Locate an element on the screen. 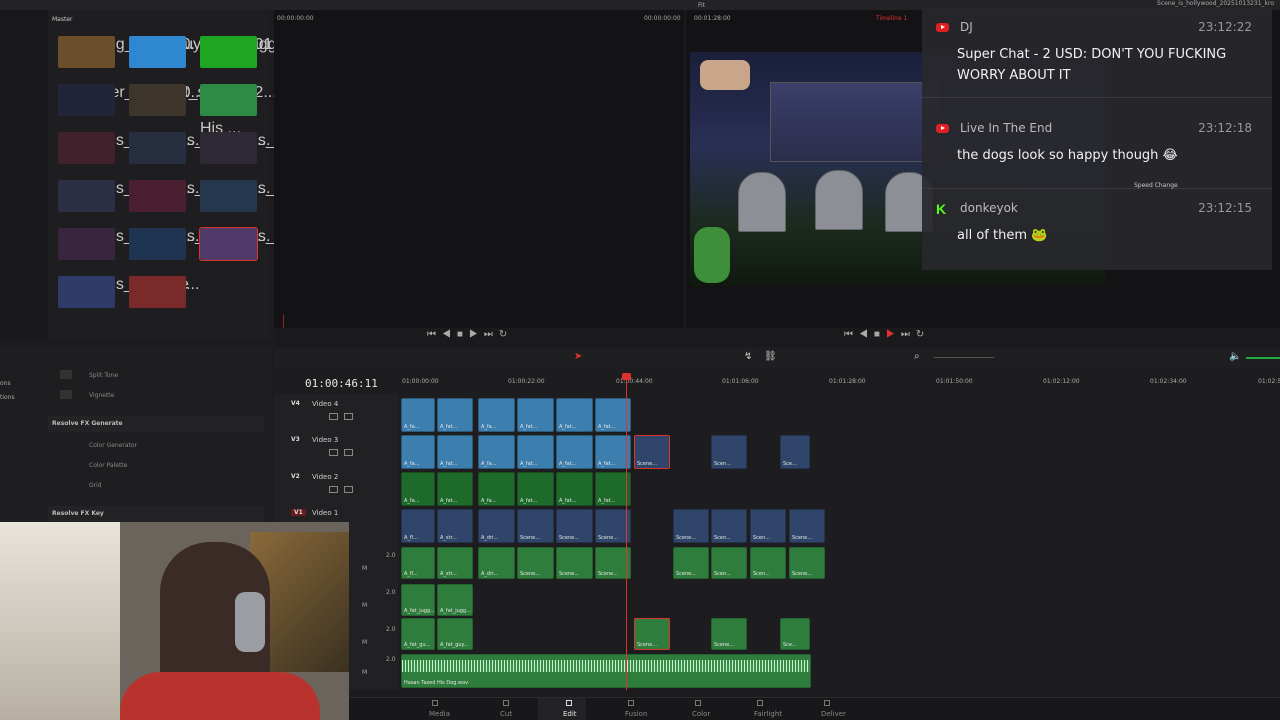 The image size is (1280, 720). fit-label: Fit is located at coordinates (701, 5).